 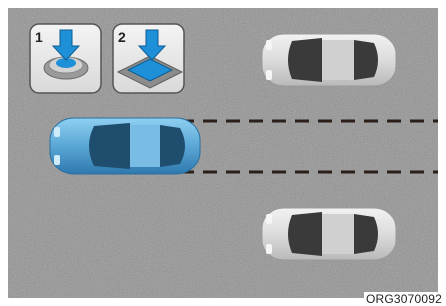 I want to click on step-2-panel: 2, so click(x=148, y=58).